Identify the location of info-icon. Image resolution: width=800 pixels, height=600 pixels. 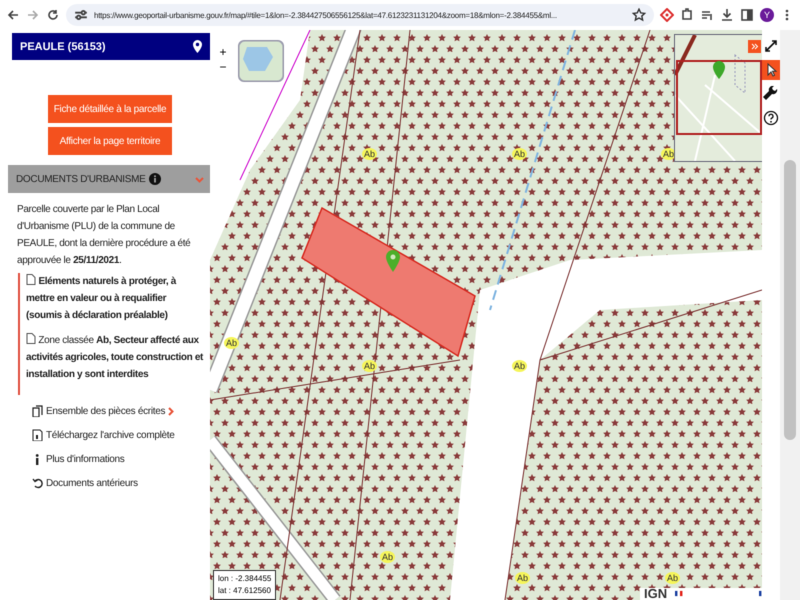
(154, 179).